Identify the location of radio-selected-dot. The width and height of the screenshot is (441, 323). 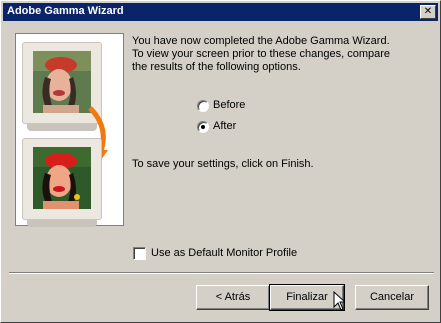
(203, 127).